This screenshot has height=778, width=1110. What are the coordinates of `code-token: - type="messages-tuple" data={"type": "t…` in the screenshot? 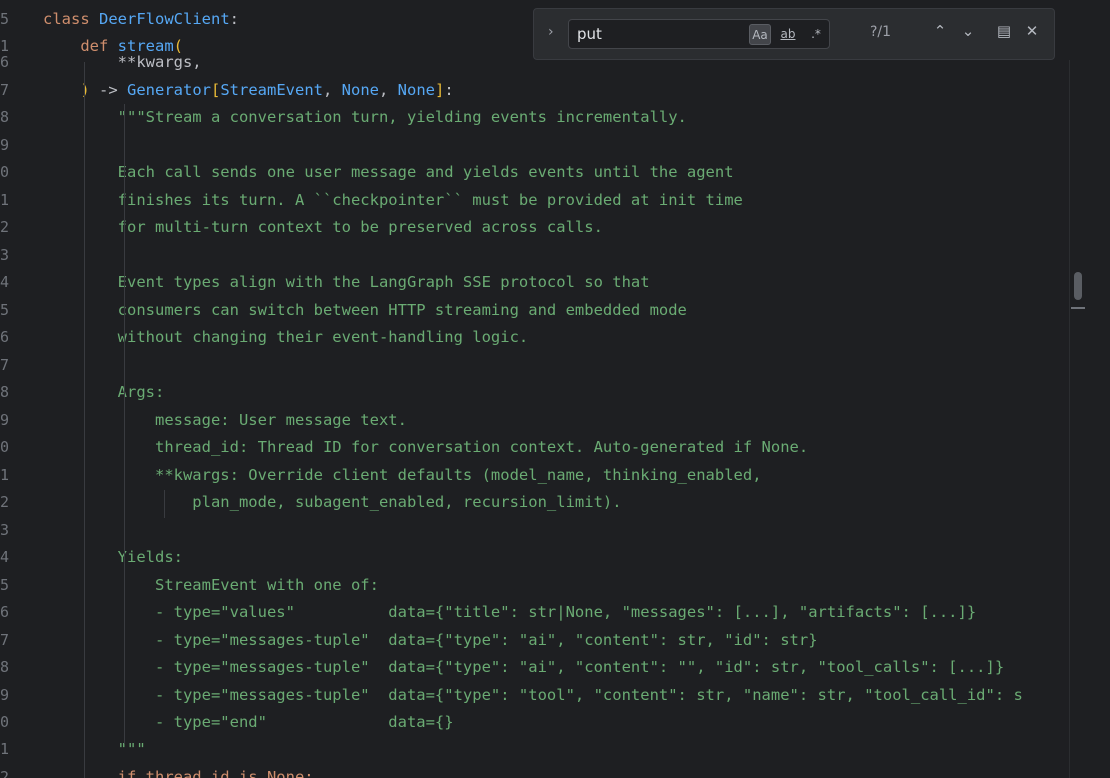 It's located at (533, 695).